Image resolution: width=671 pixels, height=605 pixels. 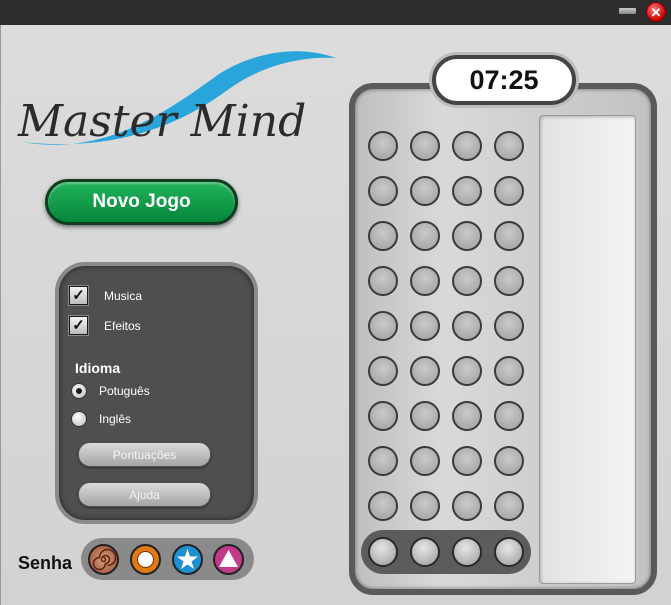 What do you see at coordinates (123, 296) in the screenshot?
I see `music-label: Musica` at bounding box center [123, 296].